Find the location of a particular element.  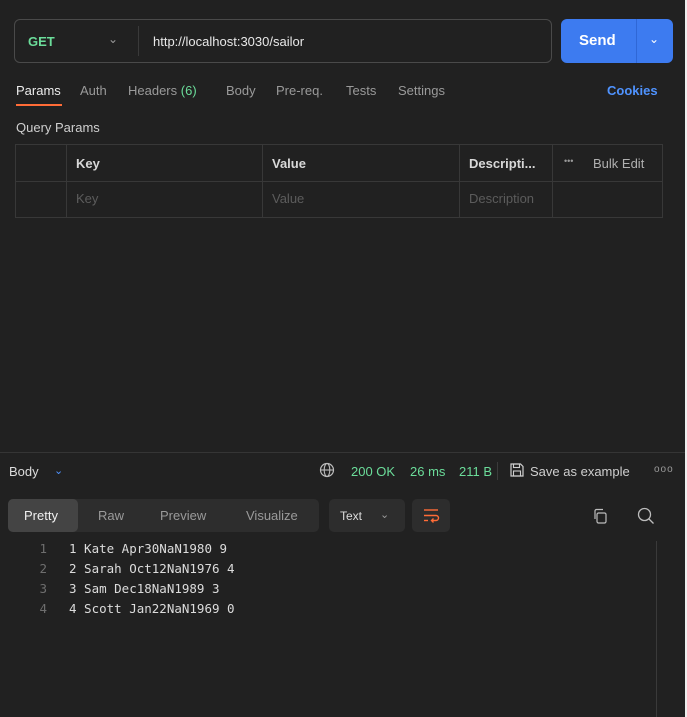

bulk-edit-button: Bulk Edit is located at coordinates (618, 163).